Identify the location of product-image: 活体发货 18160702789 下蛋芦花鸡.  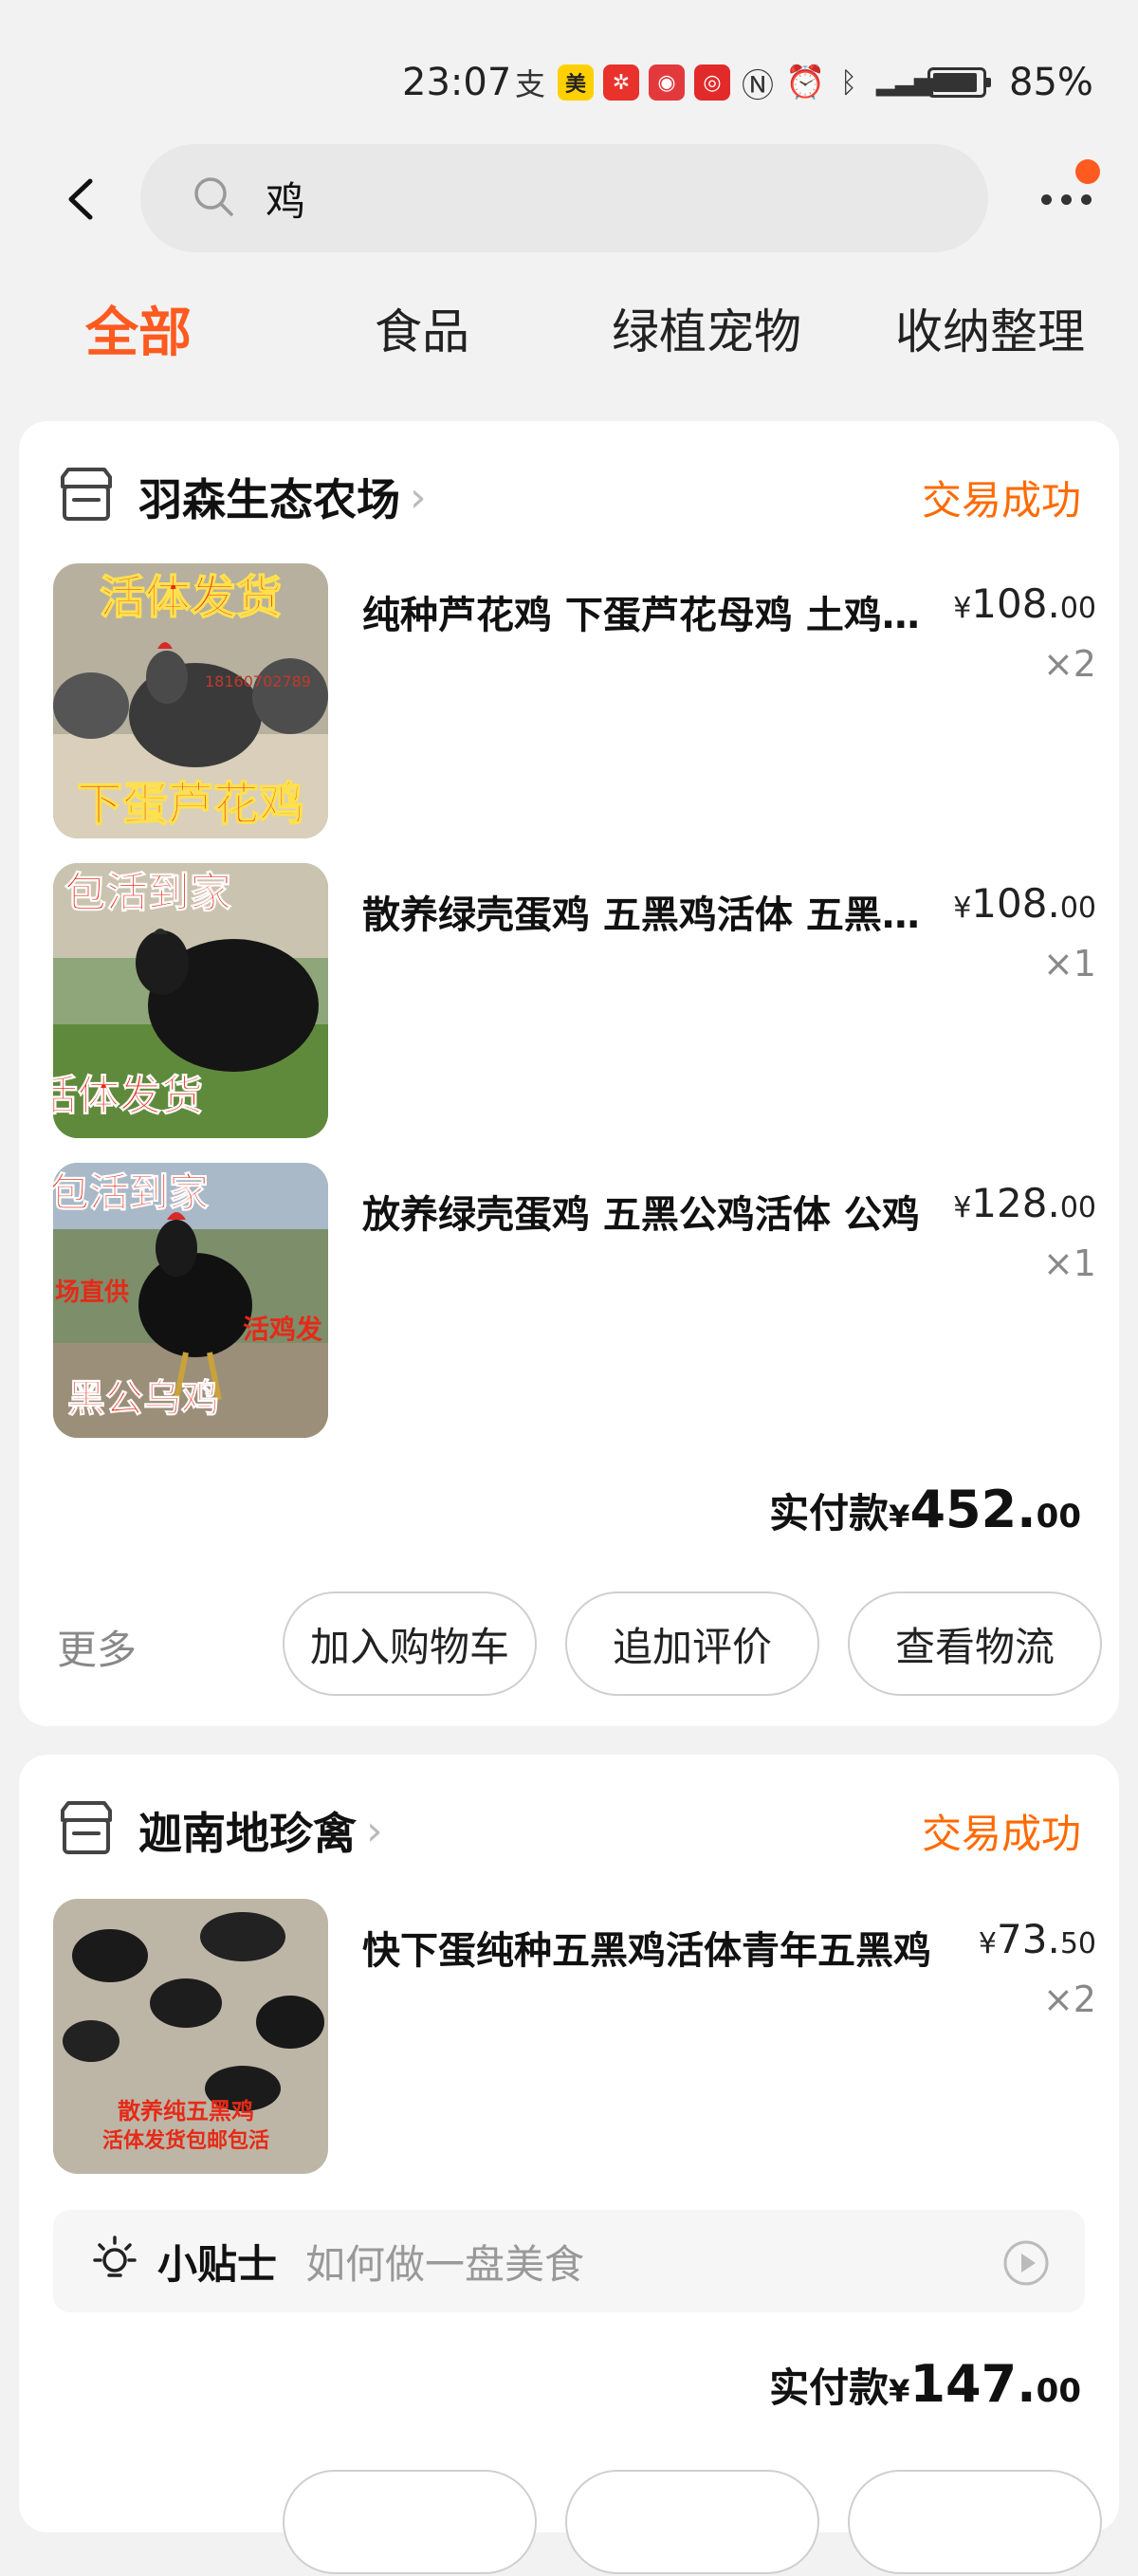
(190, 700).